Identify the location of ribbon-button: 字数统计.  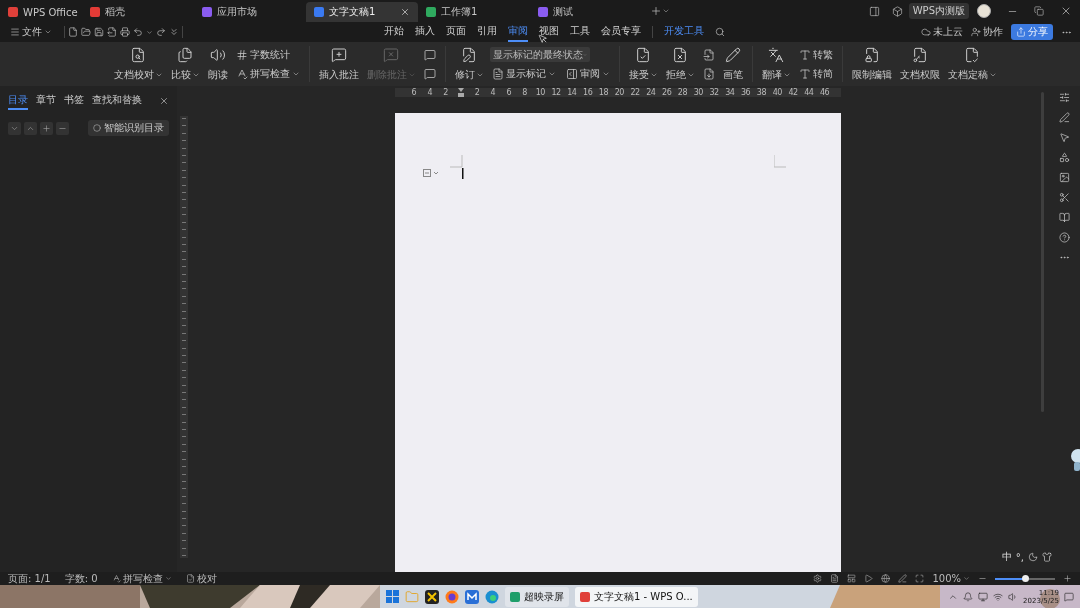
(267, 54).